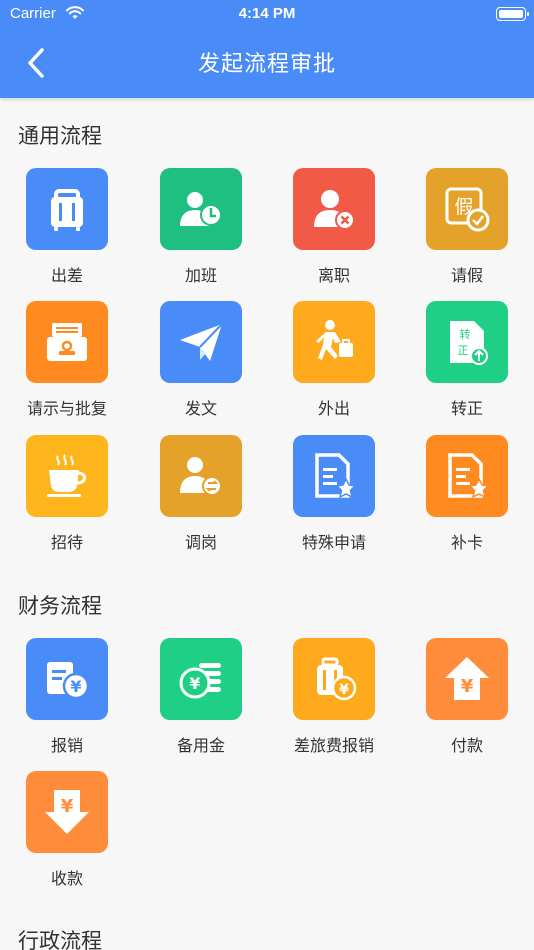  I want to click on process-item-label: 招待, so click(66, 542).